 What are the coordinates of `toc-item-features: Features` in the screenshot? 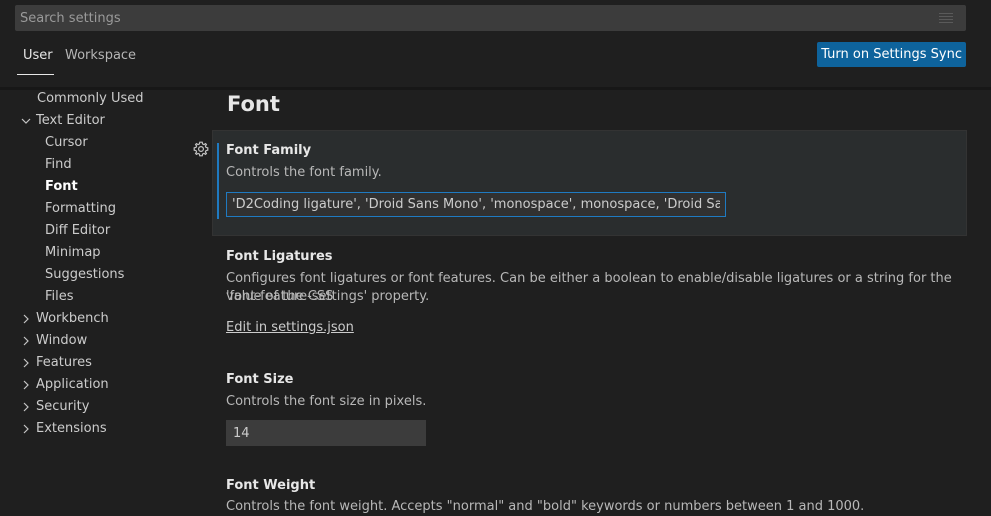 It's located at (55, 363).